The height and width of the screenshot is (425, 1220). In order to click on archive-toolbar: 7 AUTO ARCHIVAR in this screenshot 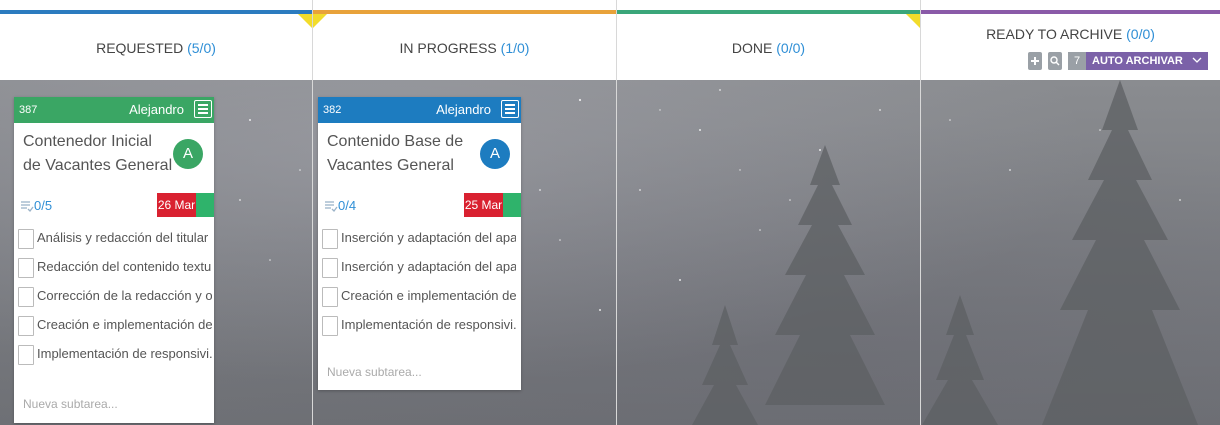, I will do `click(1118, 62)`.